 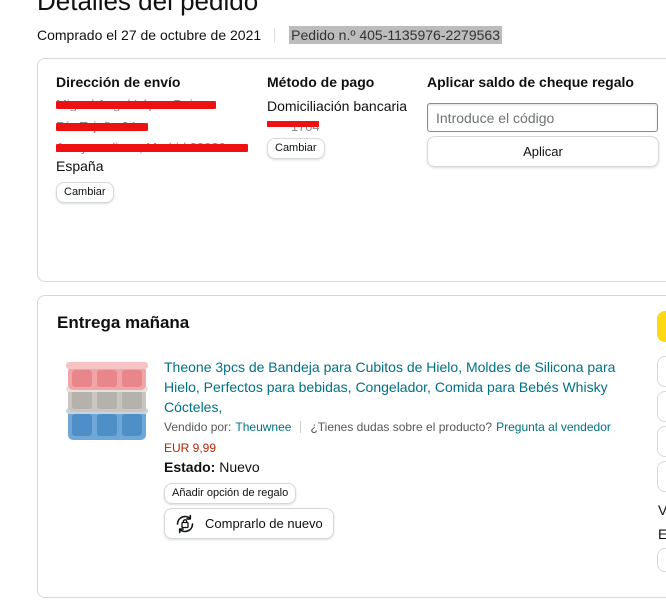 What do you see at coordinates (149, 35) in the screenshot?
I see `purchase-date: Comprado el 27 de octubre de 2021` at bounding box center [149, 35].